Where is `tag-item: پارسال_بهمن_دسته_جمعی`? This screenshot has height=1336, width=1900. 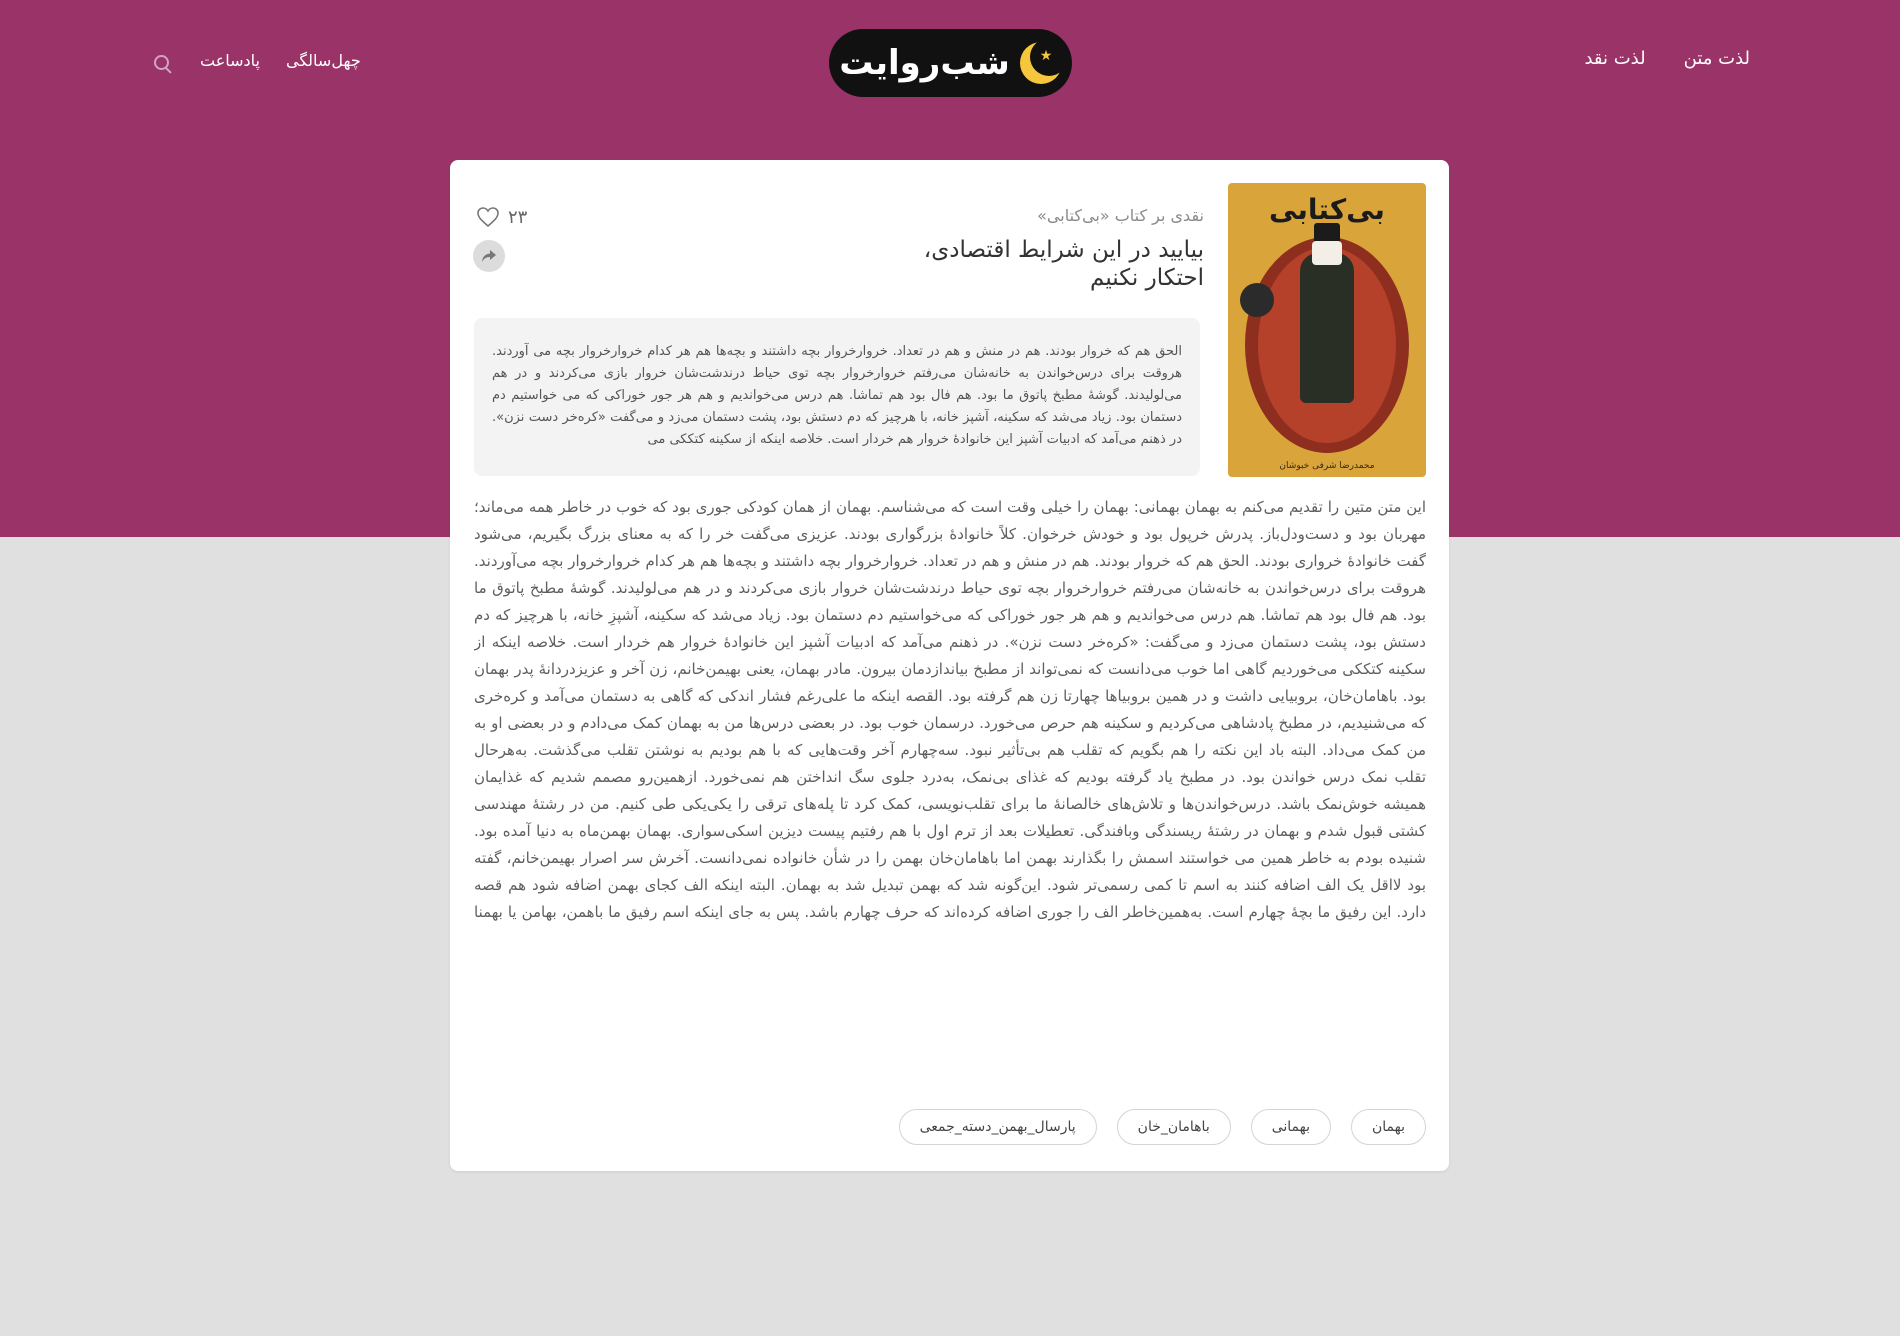
tag-item: پارسال_بهمن_دسته_جمعی is located at coordinates (997, 1127).